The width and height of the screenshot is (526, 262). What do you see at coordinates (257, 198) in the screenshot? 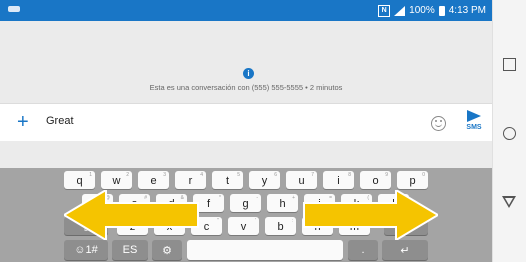
I see `key-g-hint: -` at bounding box center [257, 198].